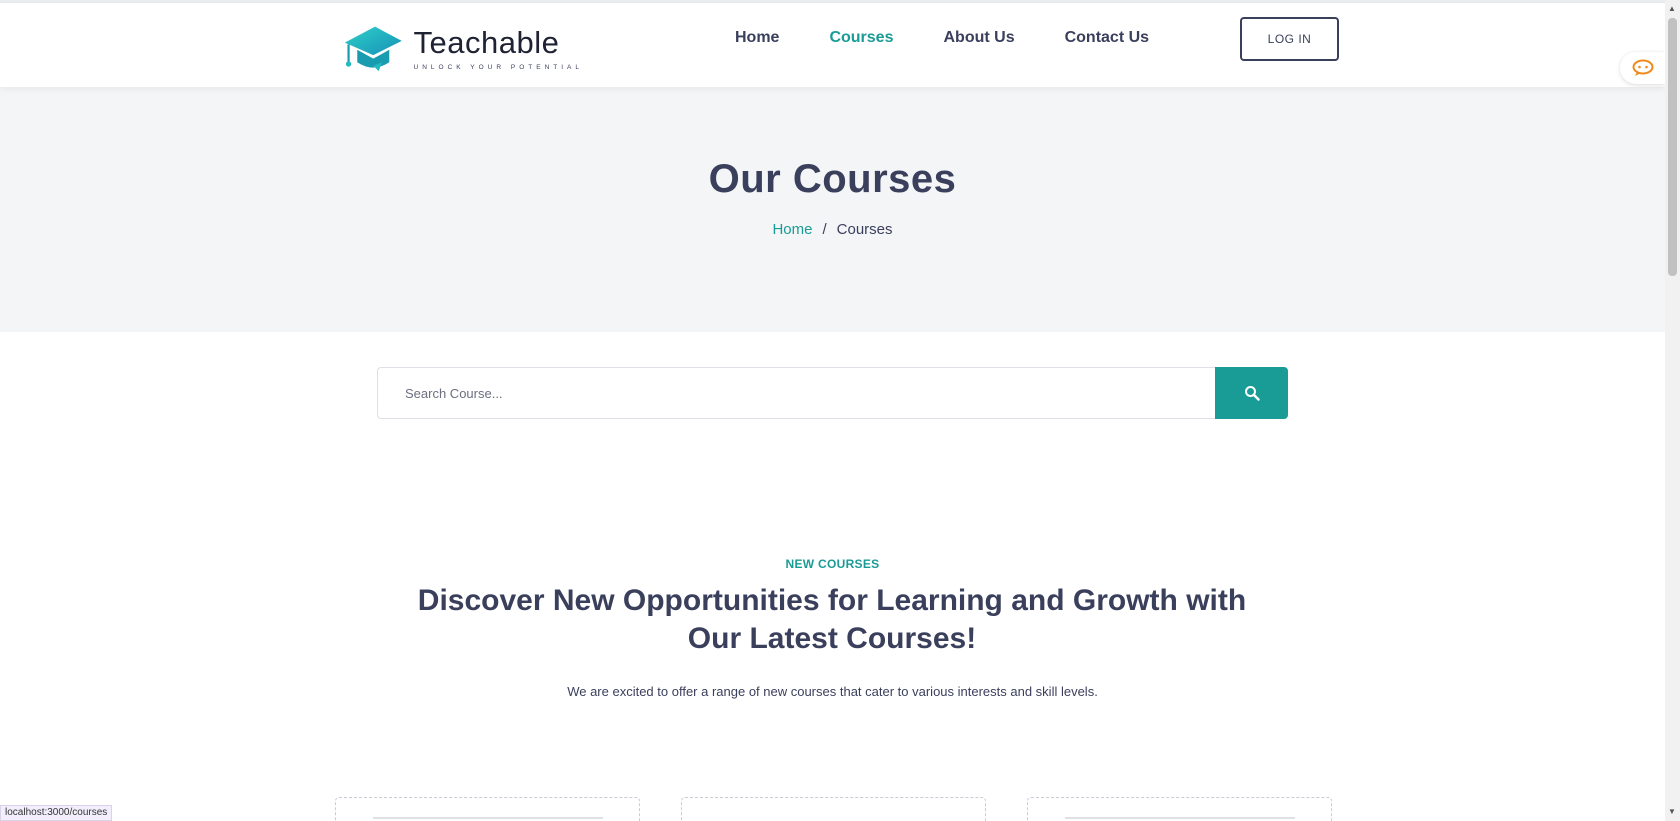 The width and height of the screenshot is (1680, 821). I want to click on search-button, so click(1251, 393).